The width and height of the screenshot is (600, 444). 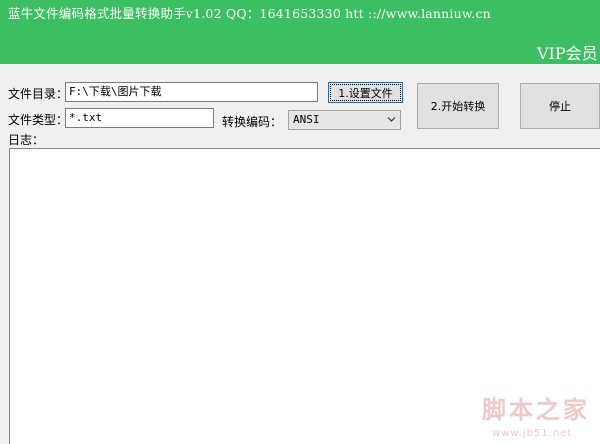 I want to click on stop-button-label: 停止, so click(x=560, y=106).